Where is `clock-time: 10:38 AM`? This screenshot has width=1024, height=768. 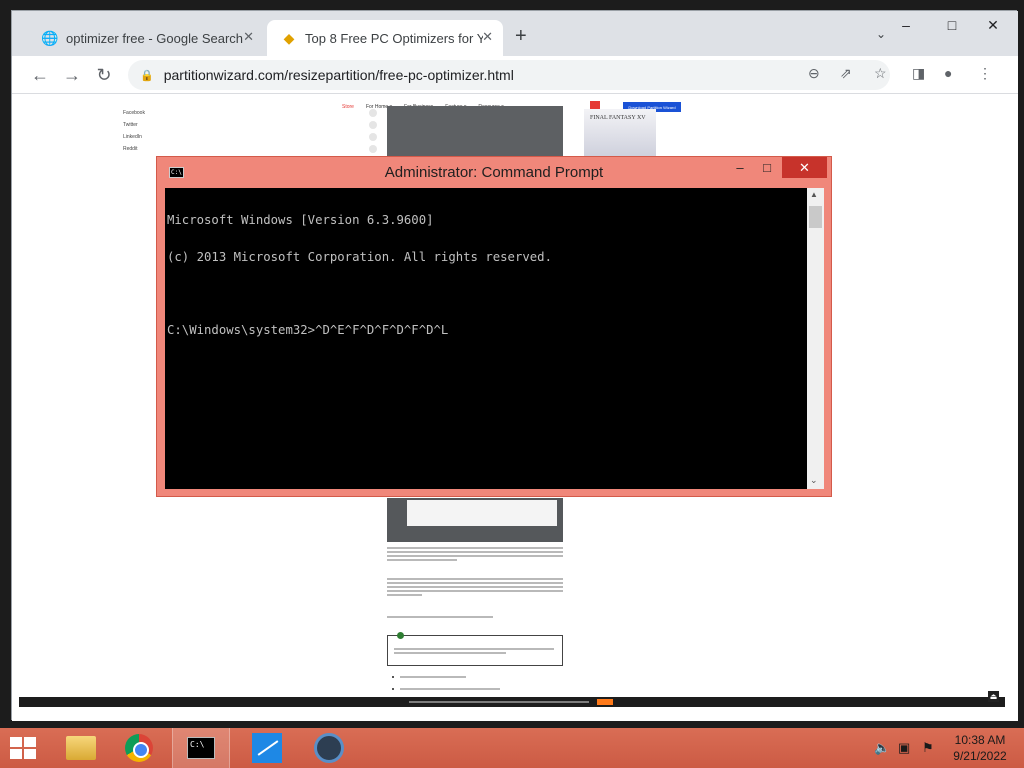
clock-time: 10:38 AM is located at coordinates (980, 740).